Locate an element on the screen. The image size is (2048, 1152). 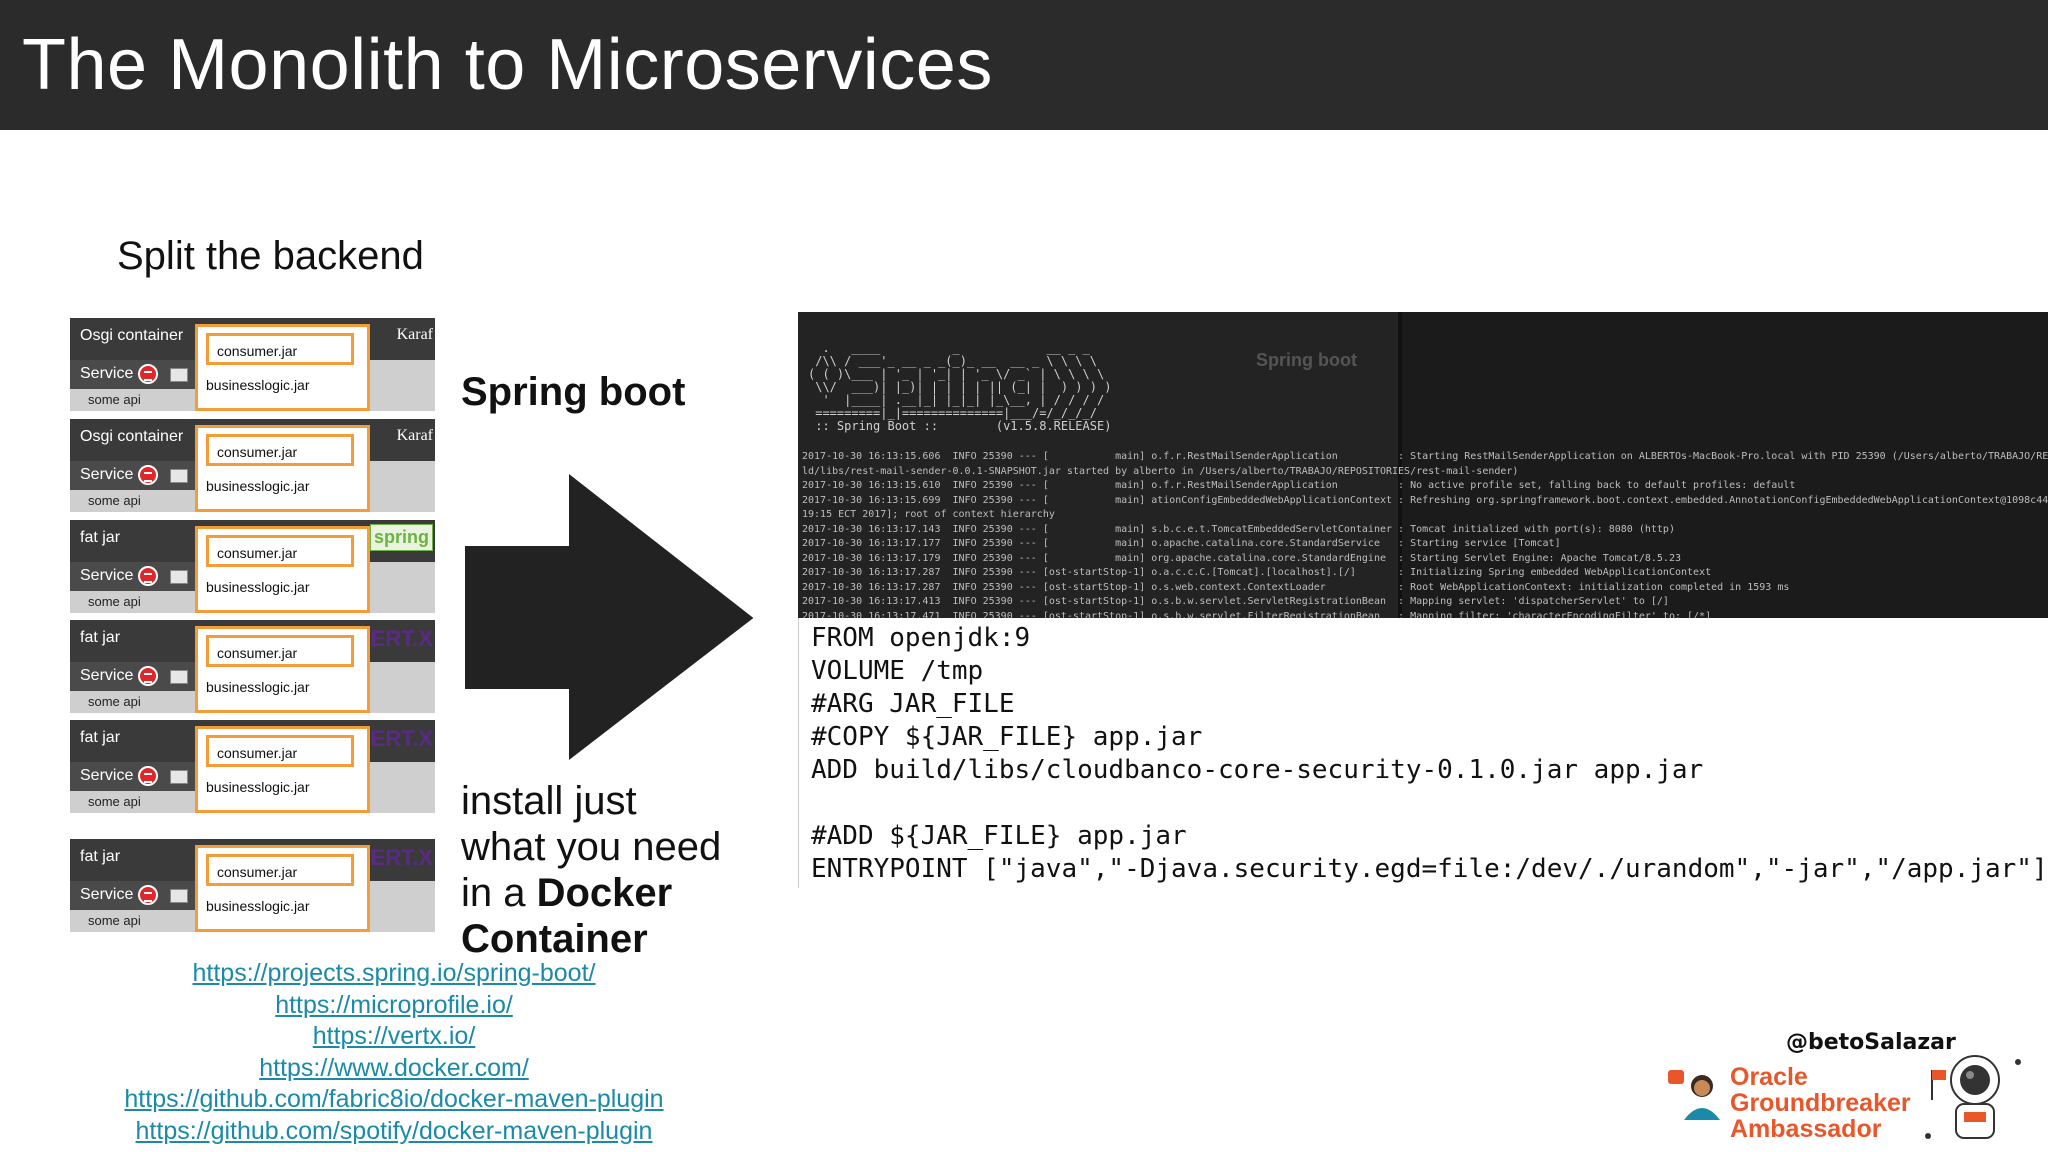
oracle-ambassador-badge: Oracle Groundbreaker Ambassador is located at coordinates (1820, 1103).